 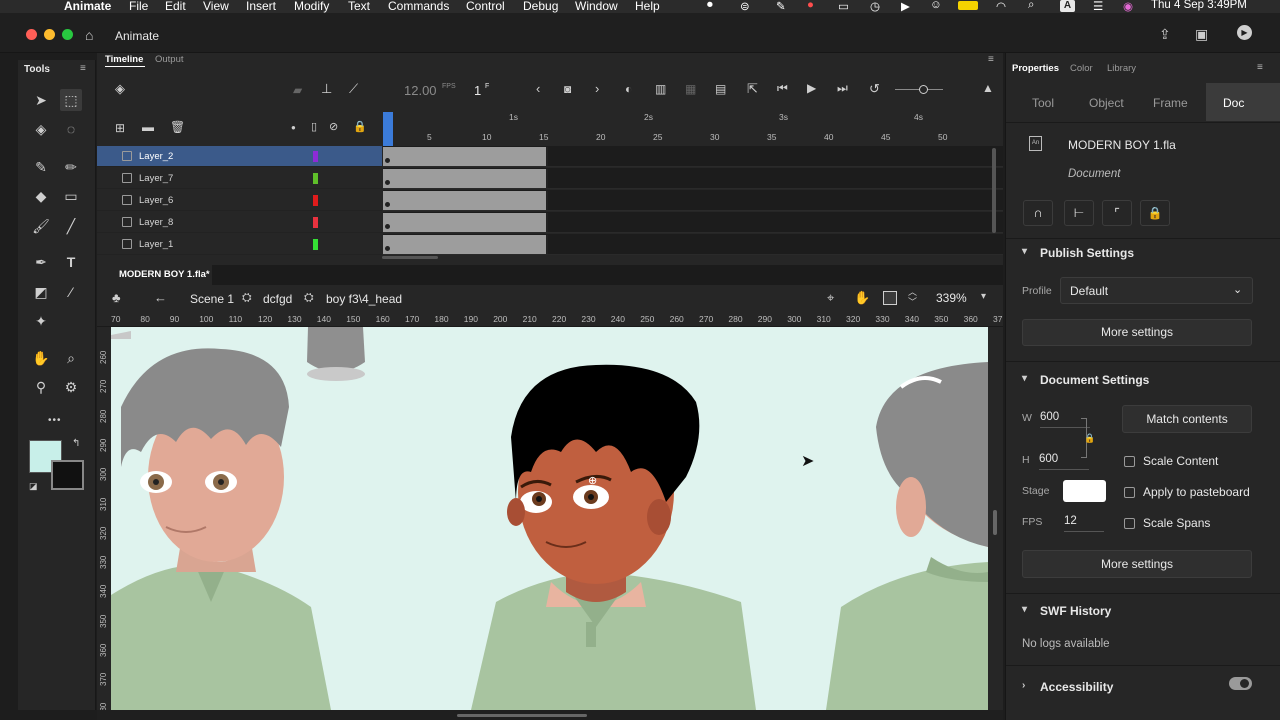 What do you see at coordinates (951, 298) in the screenshot?
I see `zoom-level: 339%` at bounding box center [951, 298].